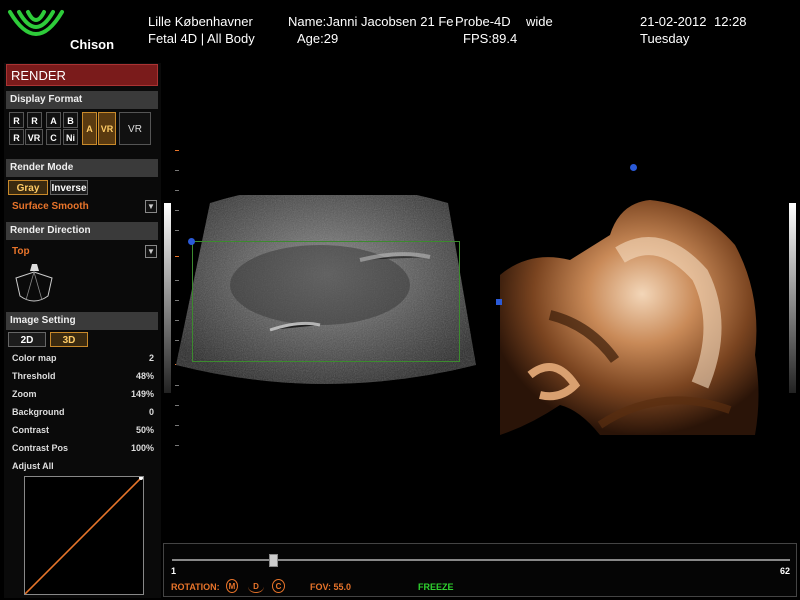 This screenshot has width=800, height=600. Describe the element at coordinates (53, 137) in the screenshot. I see `format-c: C` at that location.